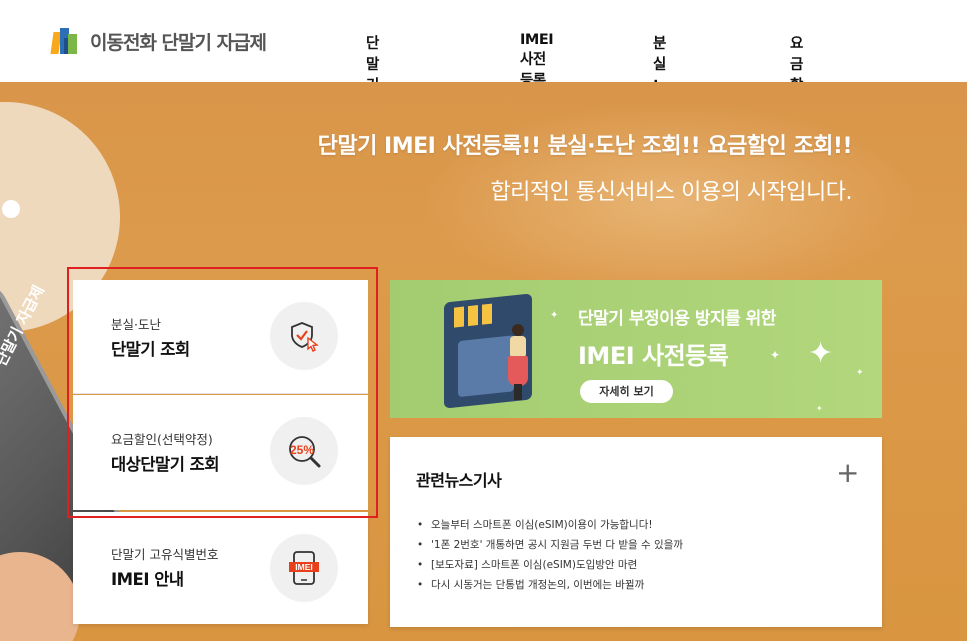  Describe the element at coordinates (549, 545) in the screenshot. I see `news-item: '1폰 2번호' 개통하면 공시 지원금 두번 다 받을 수 있을까` at that location.